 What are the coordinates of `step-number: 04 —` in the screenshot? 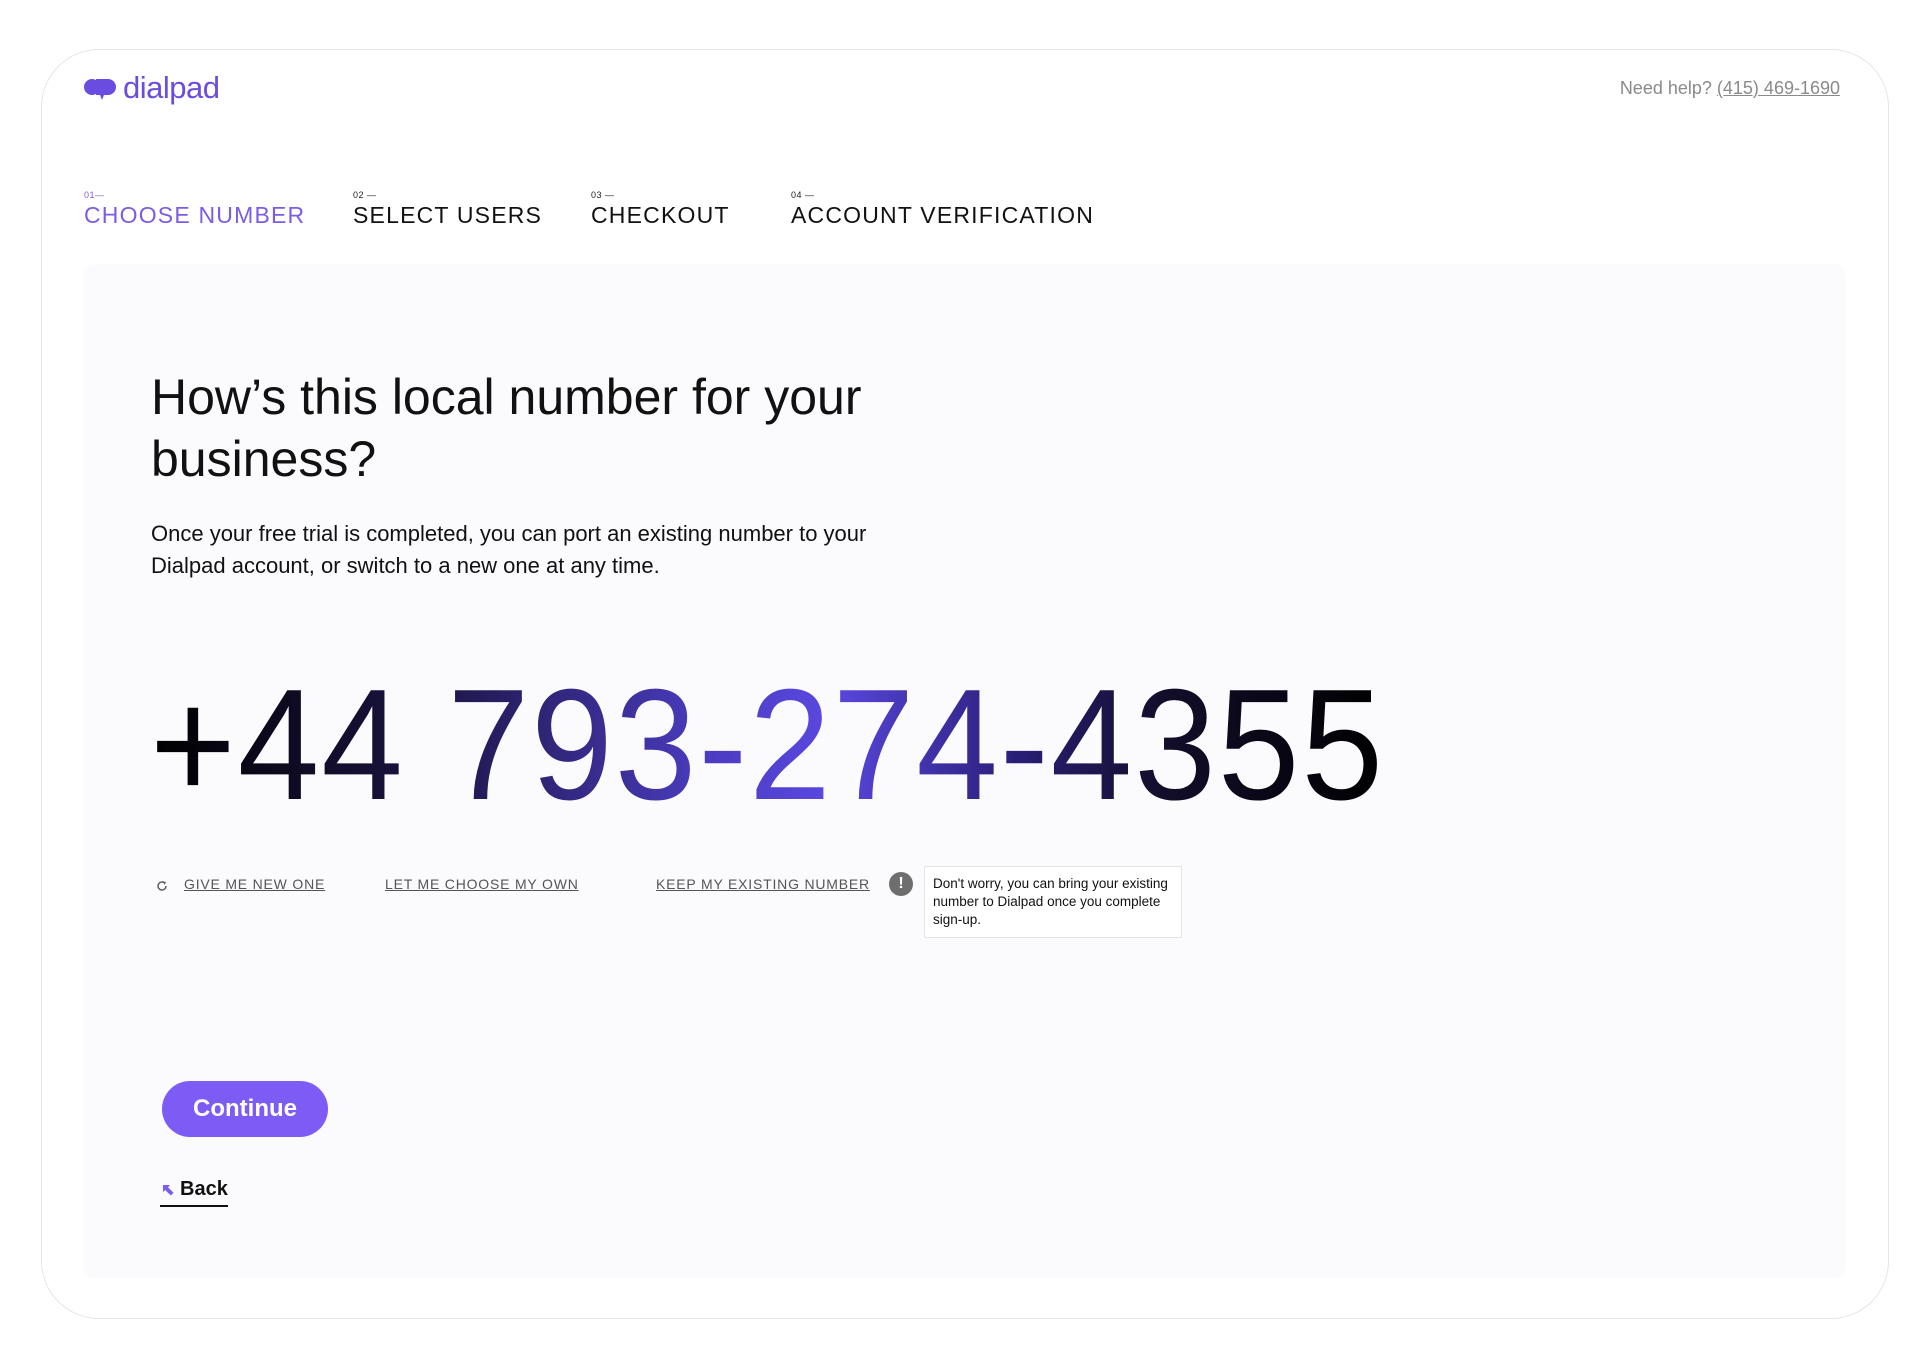 It's located at (803, 195).